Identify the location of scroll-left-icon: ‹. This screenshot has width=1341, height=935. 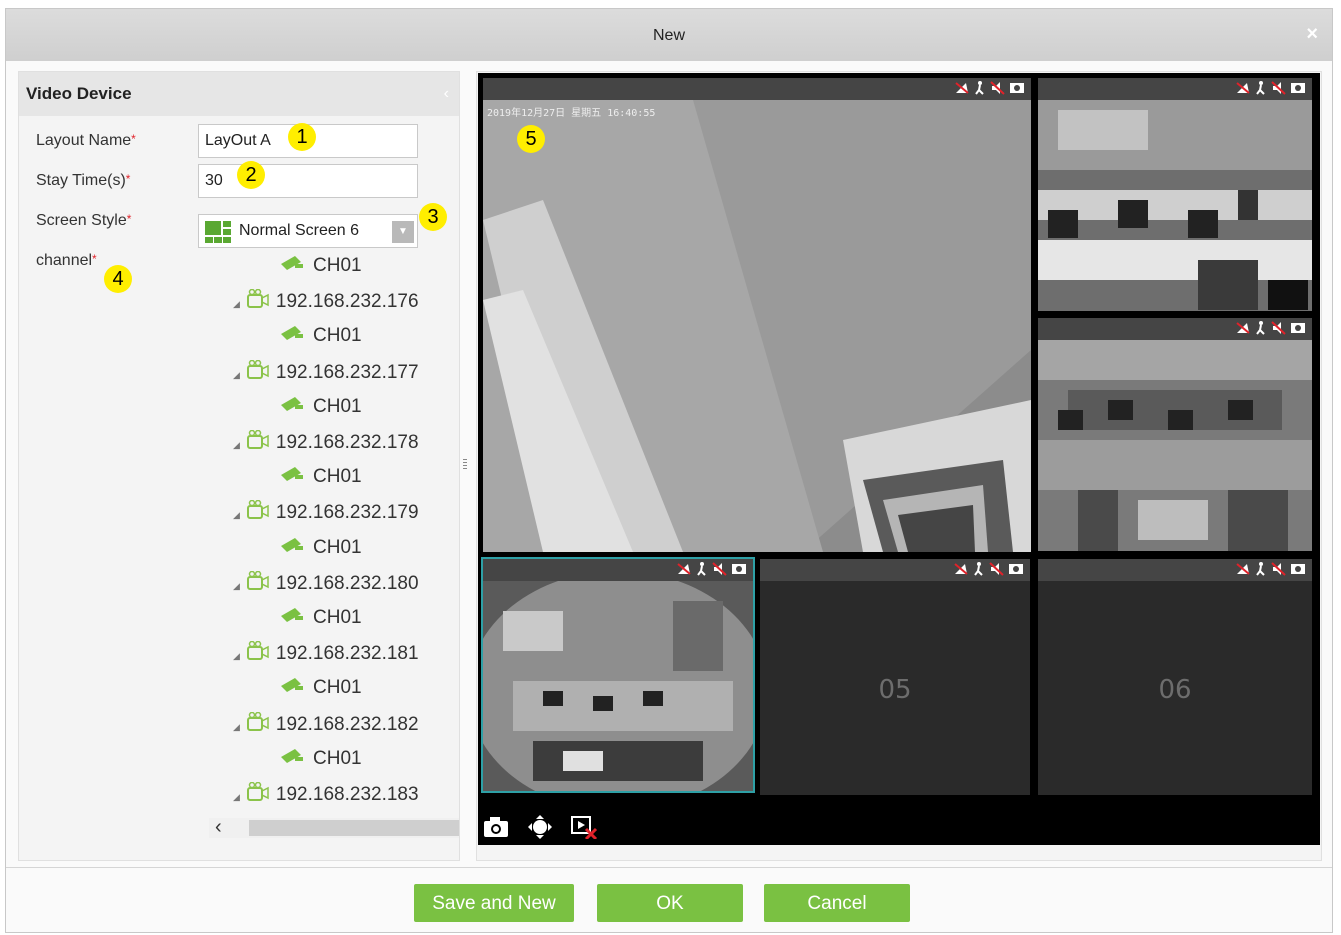
(218, 827).